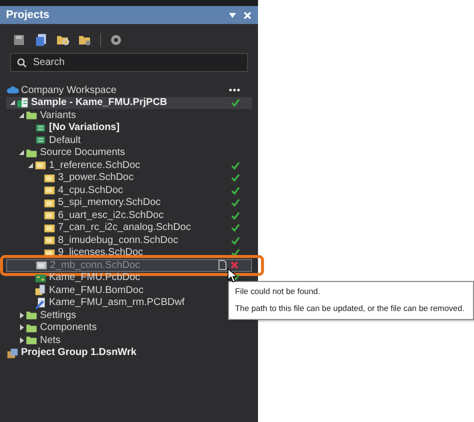  I want to click on save-icon, so click(19, 40).